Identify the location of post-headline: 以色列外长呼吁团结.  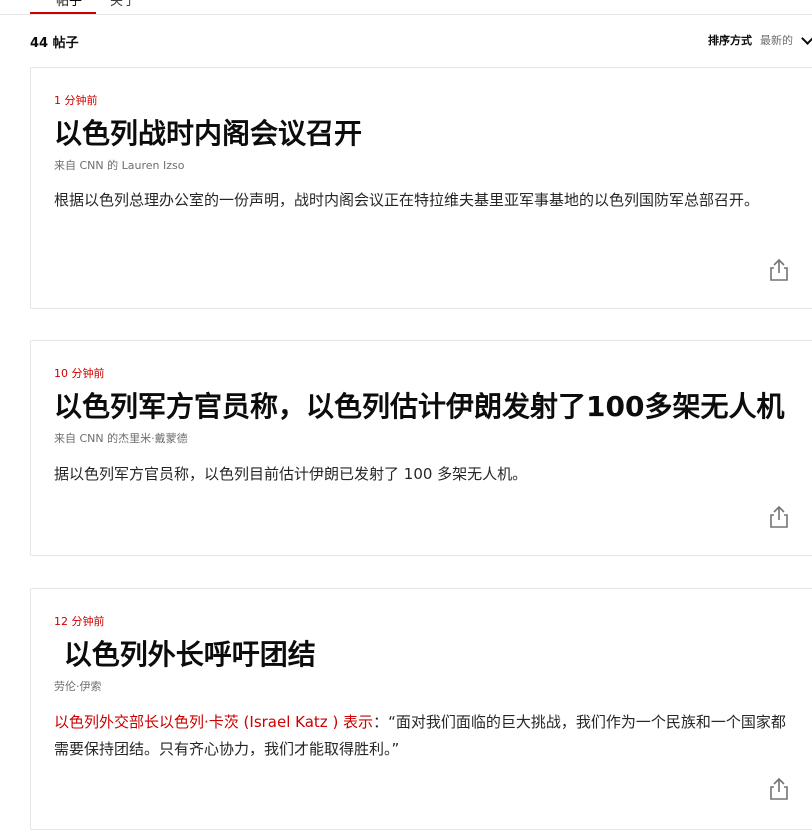
(185, 653).